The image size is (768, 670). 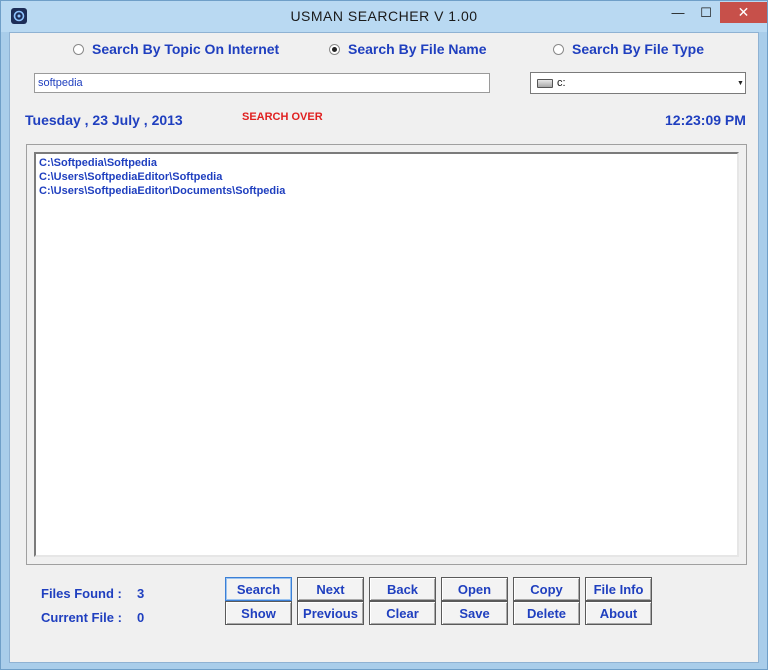 What do you see at coordinates (618, 613) in the screenshot?
I see `about-button: About` at bounding box center [618, 613].